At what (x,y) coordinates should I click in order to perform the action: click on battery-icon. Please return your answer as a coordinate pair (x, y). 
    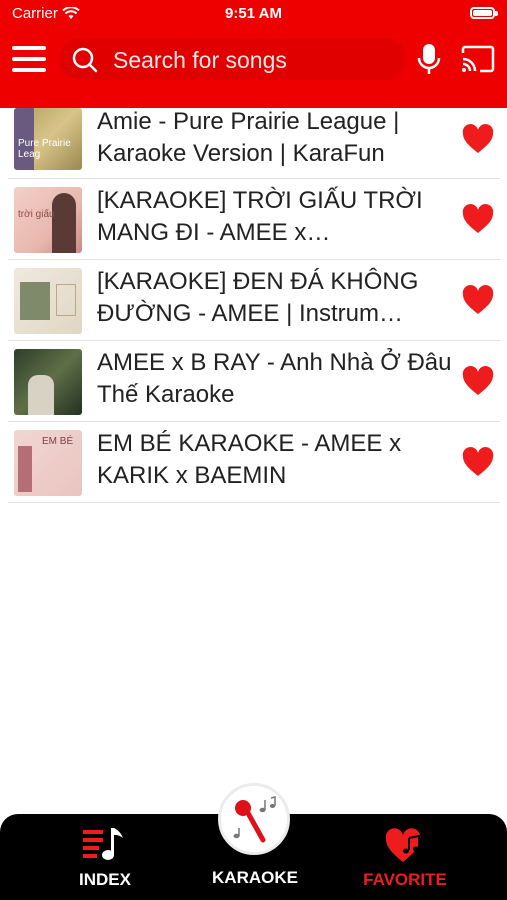
    Looking at the image, I should click on (484, 13).